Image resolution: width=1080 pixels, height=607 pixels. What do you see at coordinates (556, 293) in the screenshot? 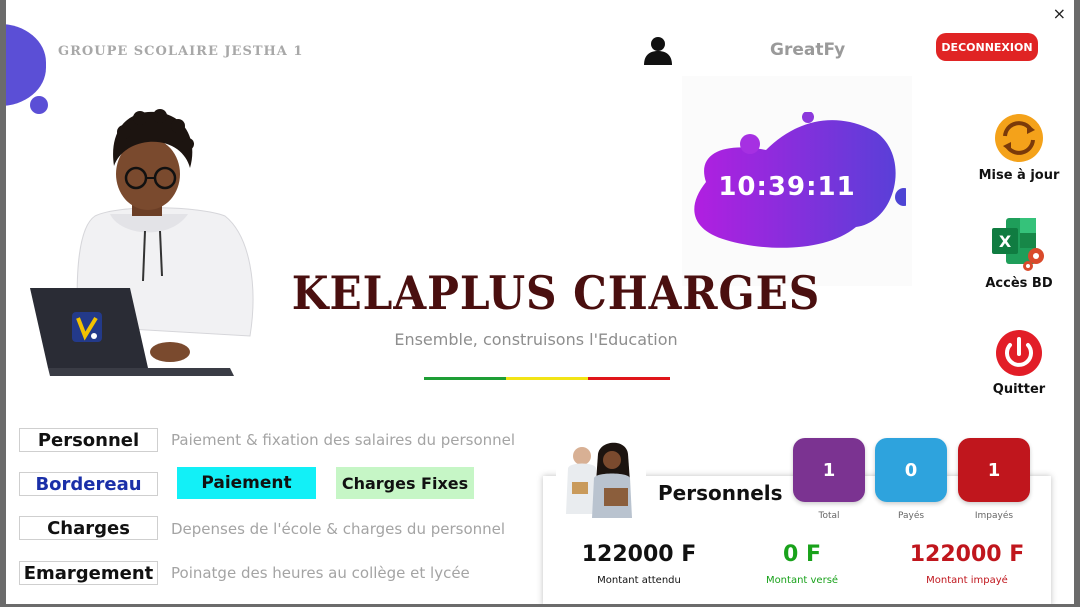
I see `app-title: KELAPLUS CHARGES` at bounding box center [556, 293].